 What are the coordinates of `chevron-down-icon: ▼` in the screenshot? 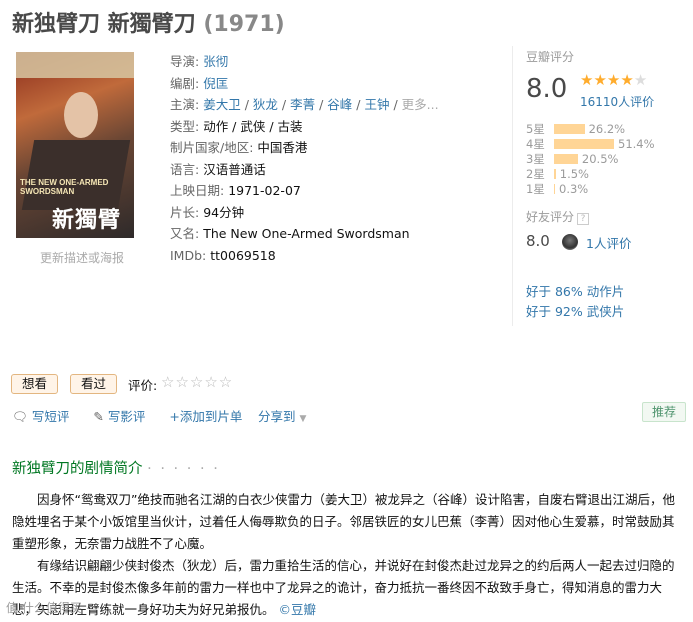 It's located at (303, 419).